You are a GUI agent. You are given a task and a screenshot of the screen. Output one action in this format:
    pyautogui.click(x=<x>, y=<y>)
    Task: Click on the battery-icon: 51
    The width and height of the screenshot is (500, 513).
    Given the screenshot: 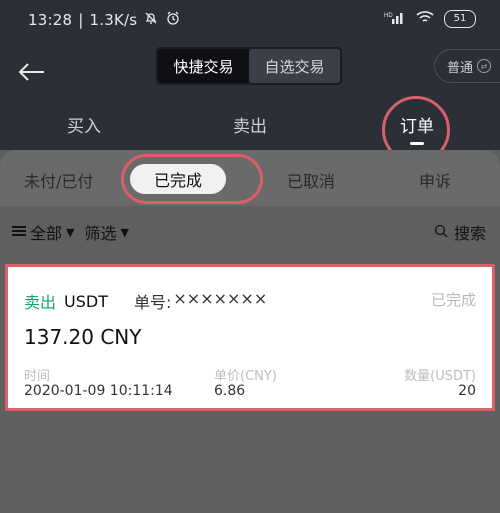 What is the action you would take?
    pyautogui.click(x=460, y=18)
    